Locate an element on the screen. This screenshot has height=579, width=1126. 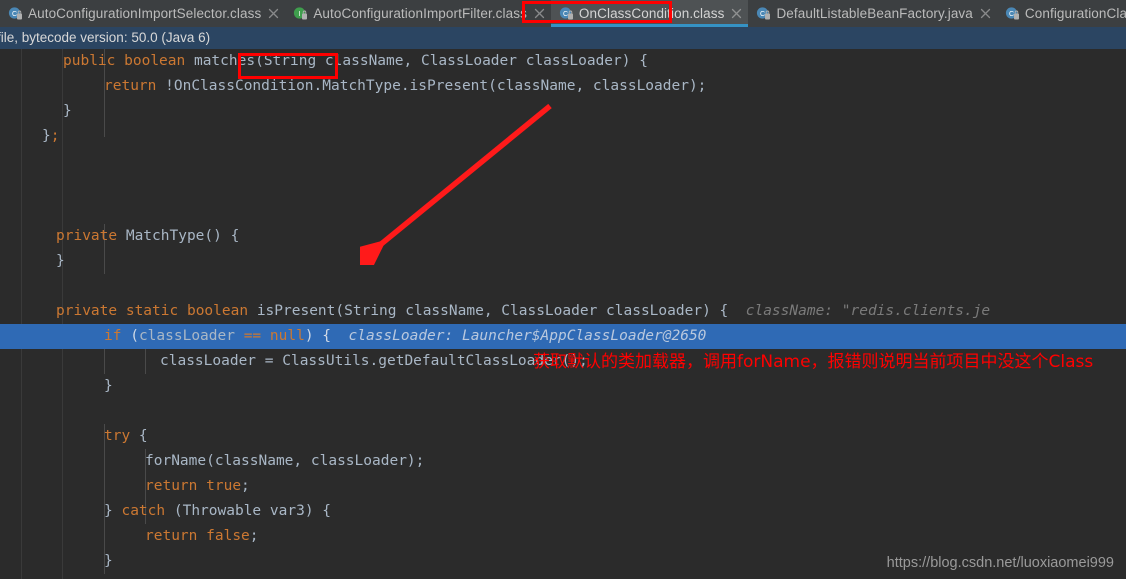
interface-file-icon: I is located at coordinates (300, 13).